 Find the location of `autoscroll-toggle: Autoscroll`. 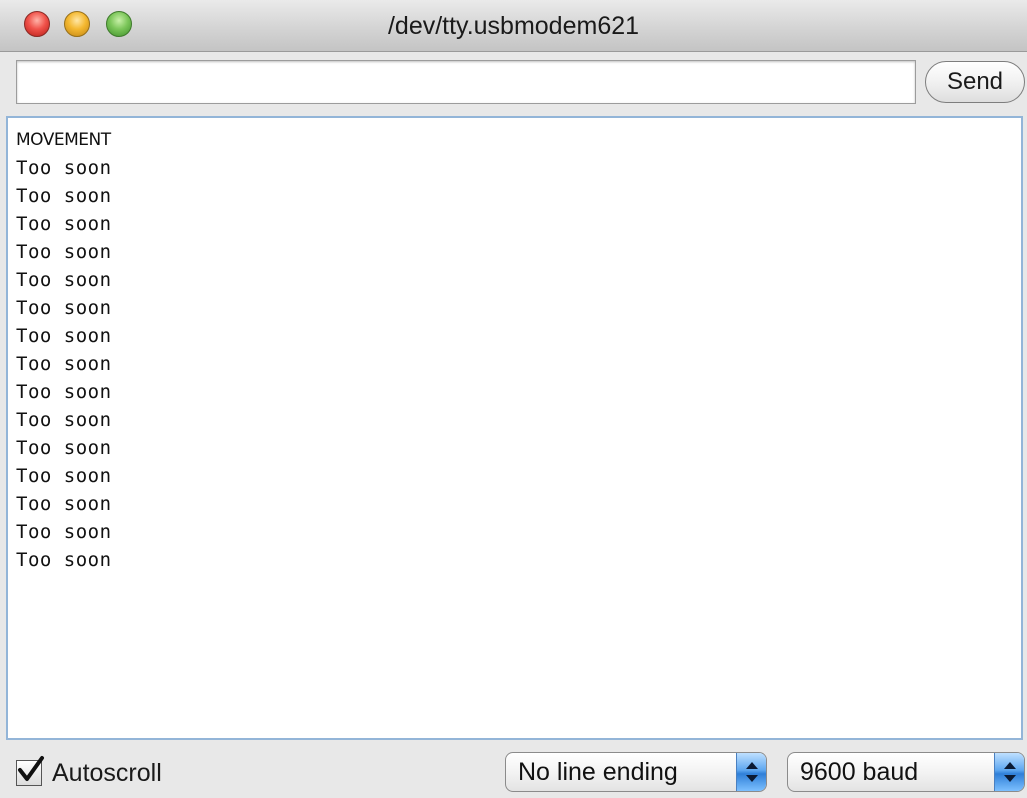

autoscroll-toggle: Autoscroll is located at coordinates (89, 773).